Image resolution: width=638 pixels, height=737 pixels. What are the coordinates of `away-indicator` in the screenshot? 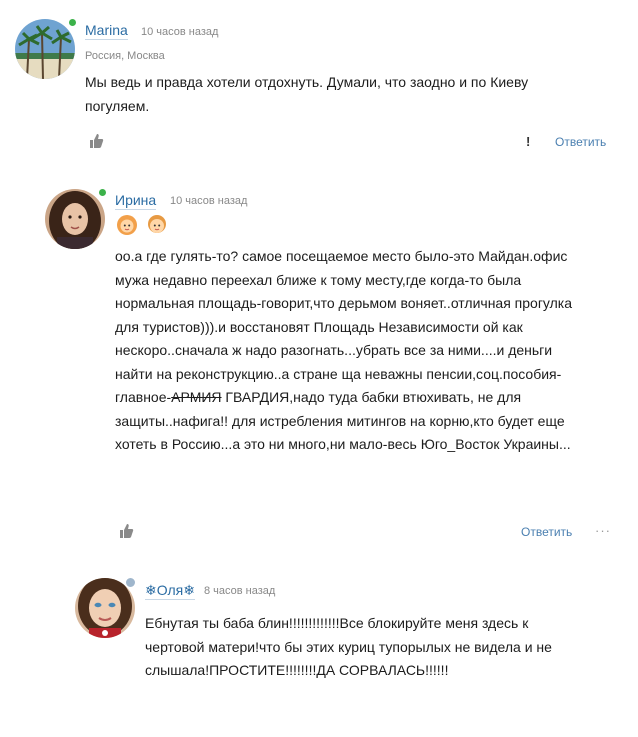 It's located at (130, 582).